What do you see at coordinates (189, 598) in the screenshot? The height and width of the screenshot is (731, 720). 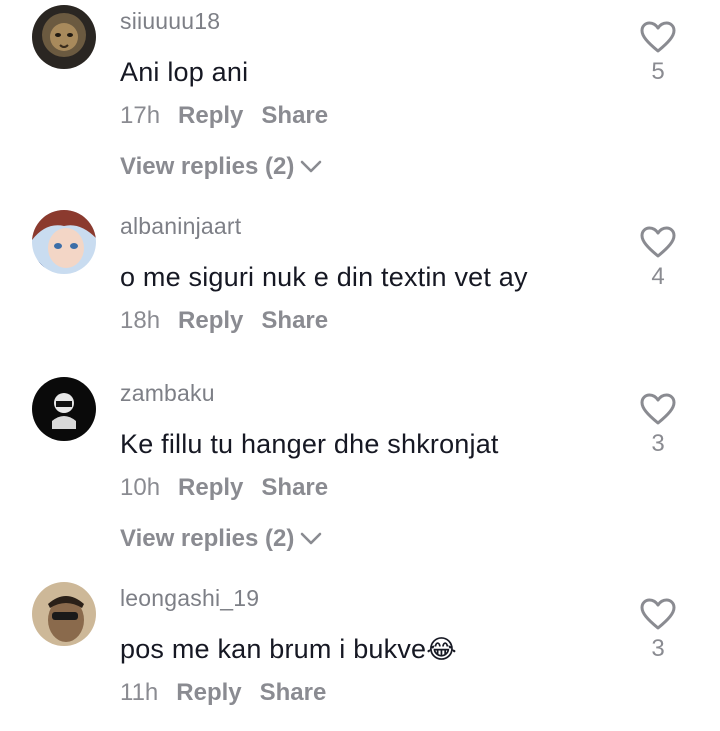 I see `comment-username: leongashi_19` at bounding box center [189, 598].